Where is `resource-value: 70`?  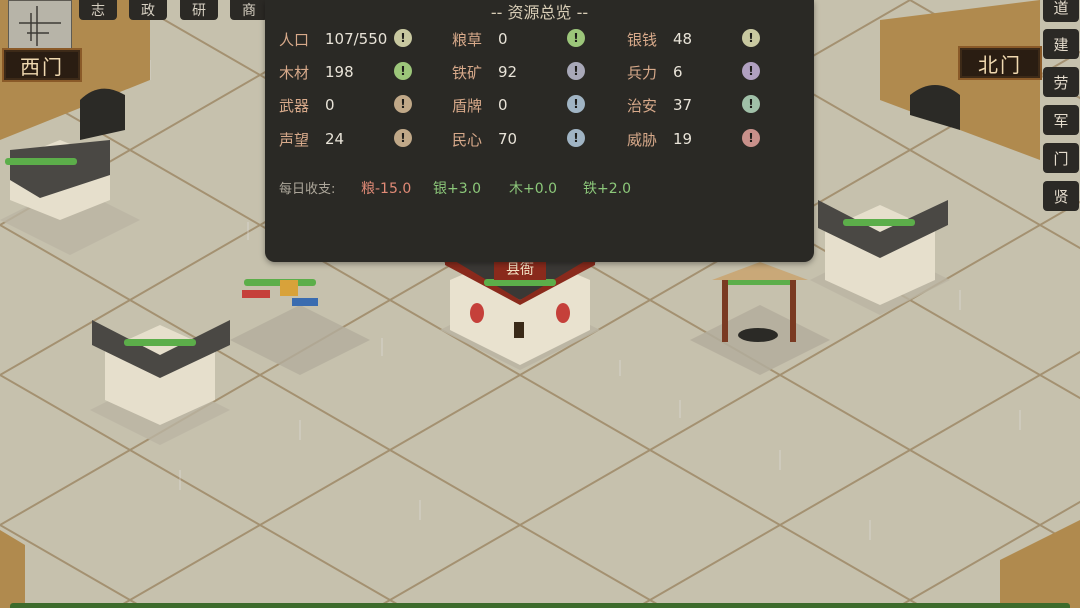
resource-value: 70 is located at coordinates (508, 139).